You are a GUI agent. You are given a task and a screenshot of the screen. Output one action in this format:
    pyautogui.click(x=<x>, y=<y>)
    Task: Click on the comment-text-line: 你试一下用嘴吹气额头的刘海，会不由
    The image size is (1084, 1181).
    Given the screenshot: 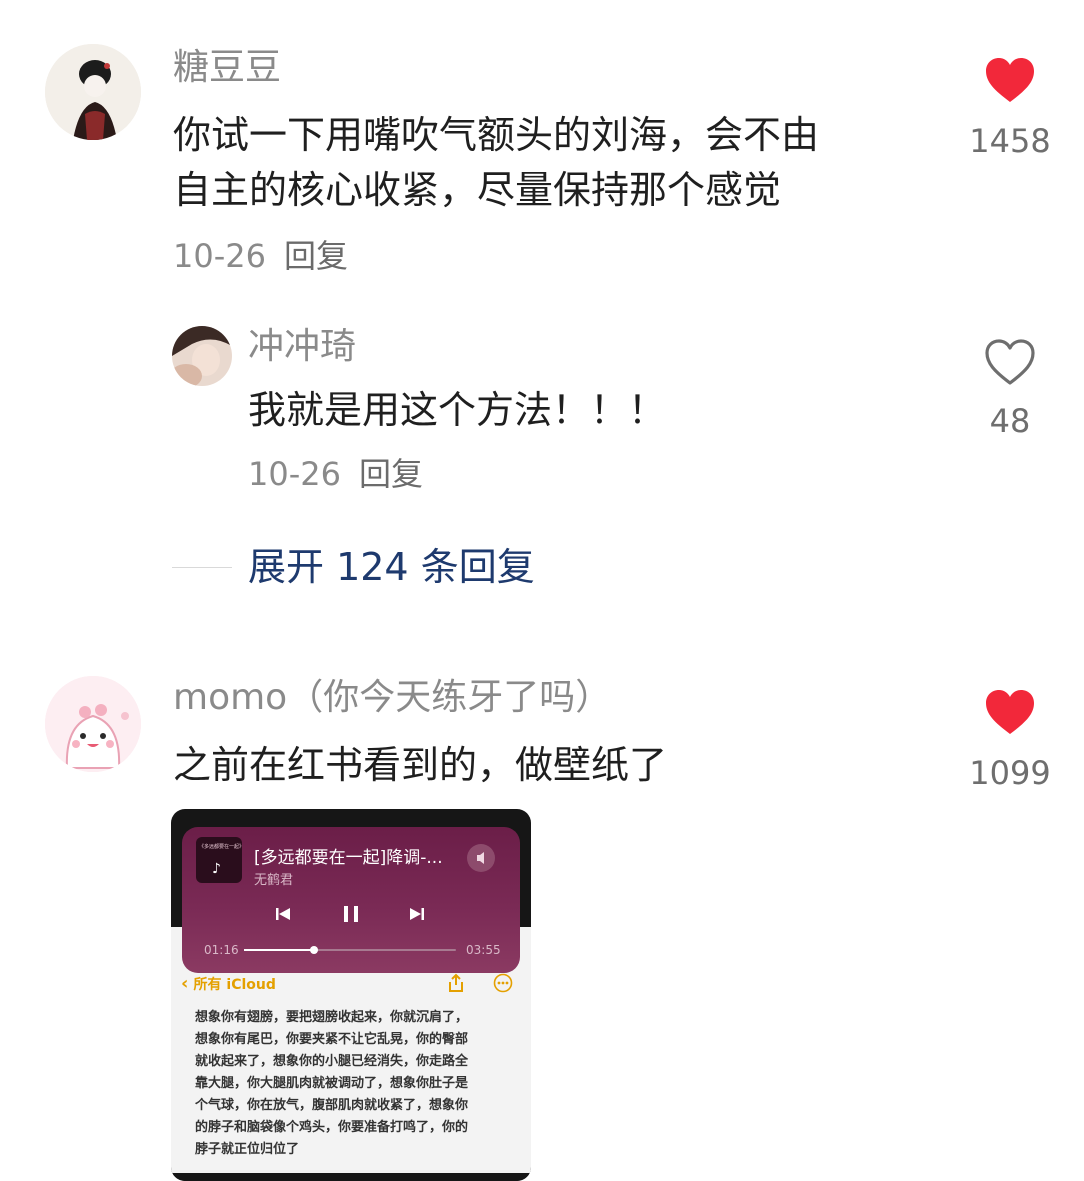 What is the action you would take?
    pyautogui.click(x=496, y=135)
    